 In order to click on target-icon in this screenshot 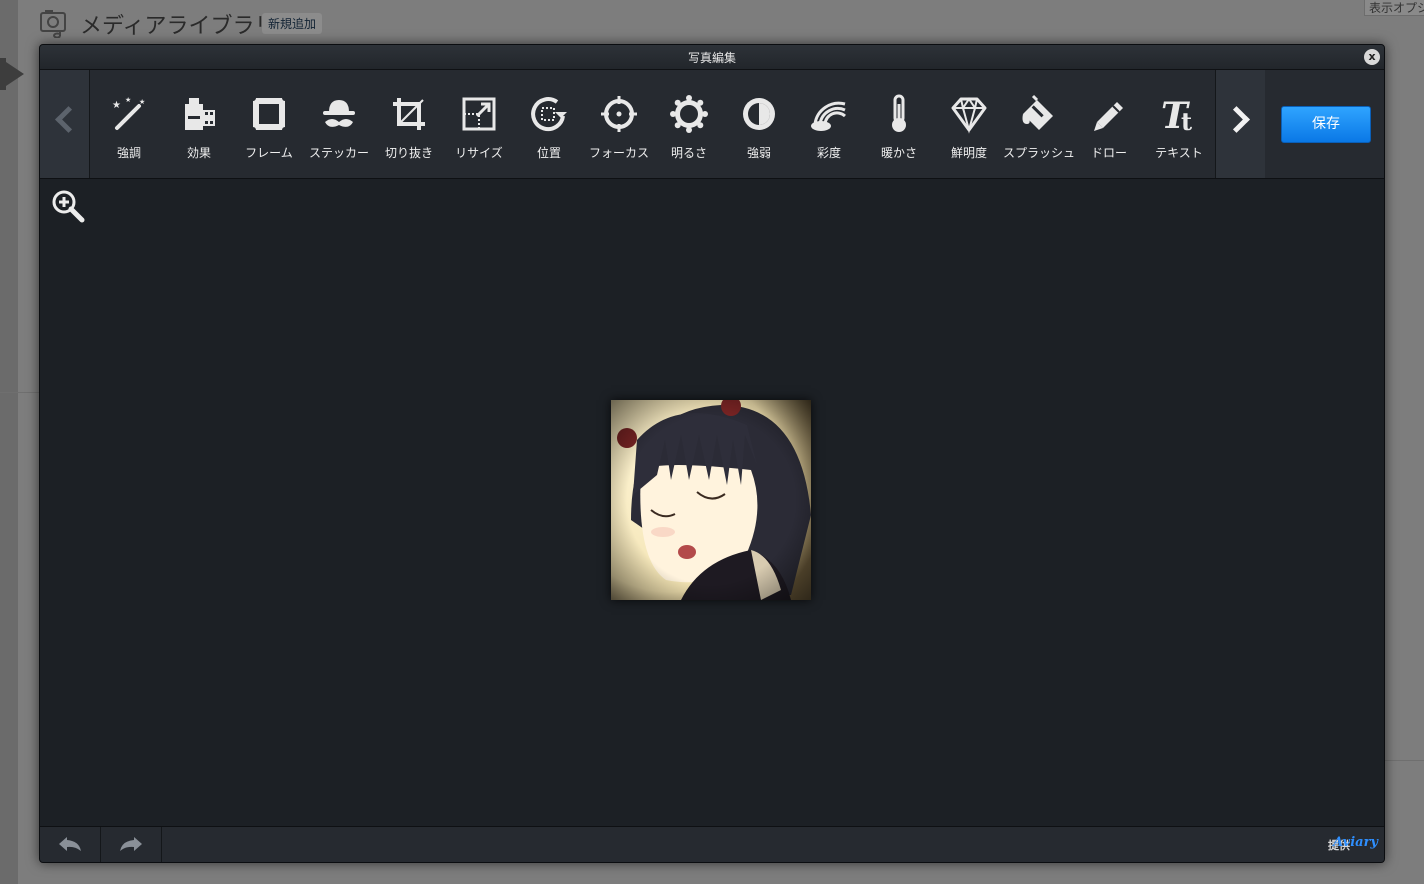, I will do `click(619, 114)`.